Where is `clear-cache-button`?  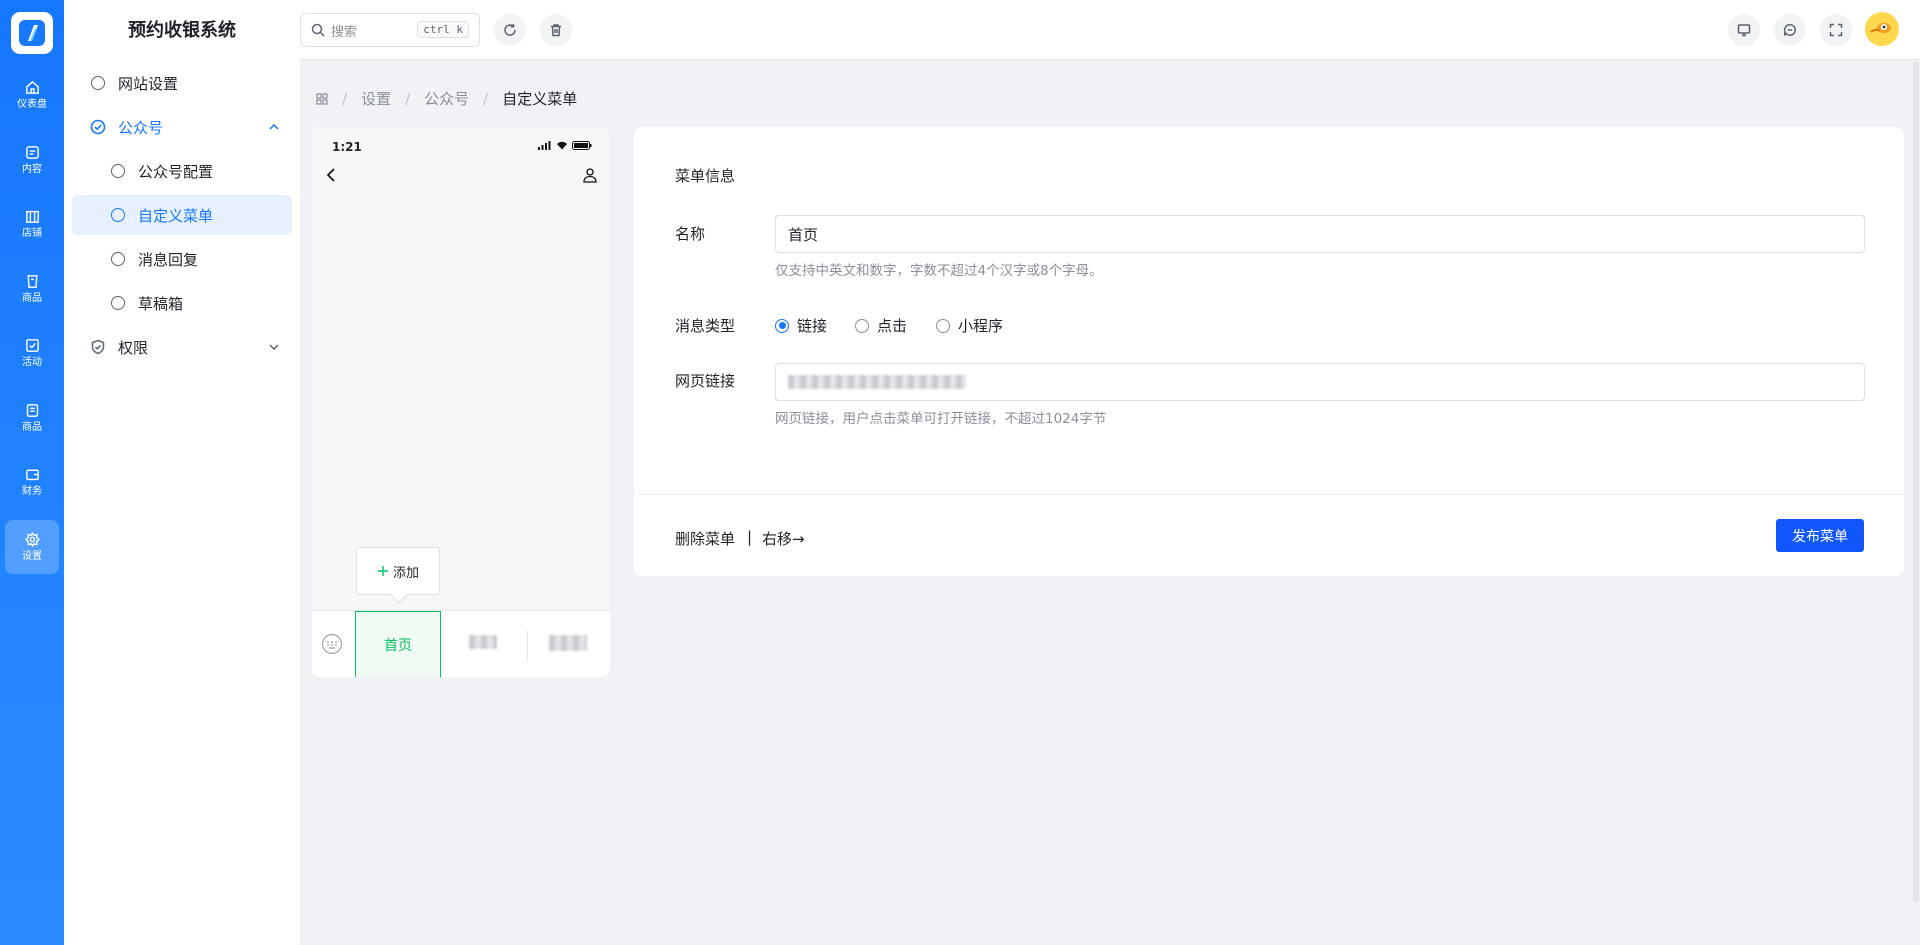
clear-cache-button is located at coordinates (556, 30).